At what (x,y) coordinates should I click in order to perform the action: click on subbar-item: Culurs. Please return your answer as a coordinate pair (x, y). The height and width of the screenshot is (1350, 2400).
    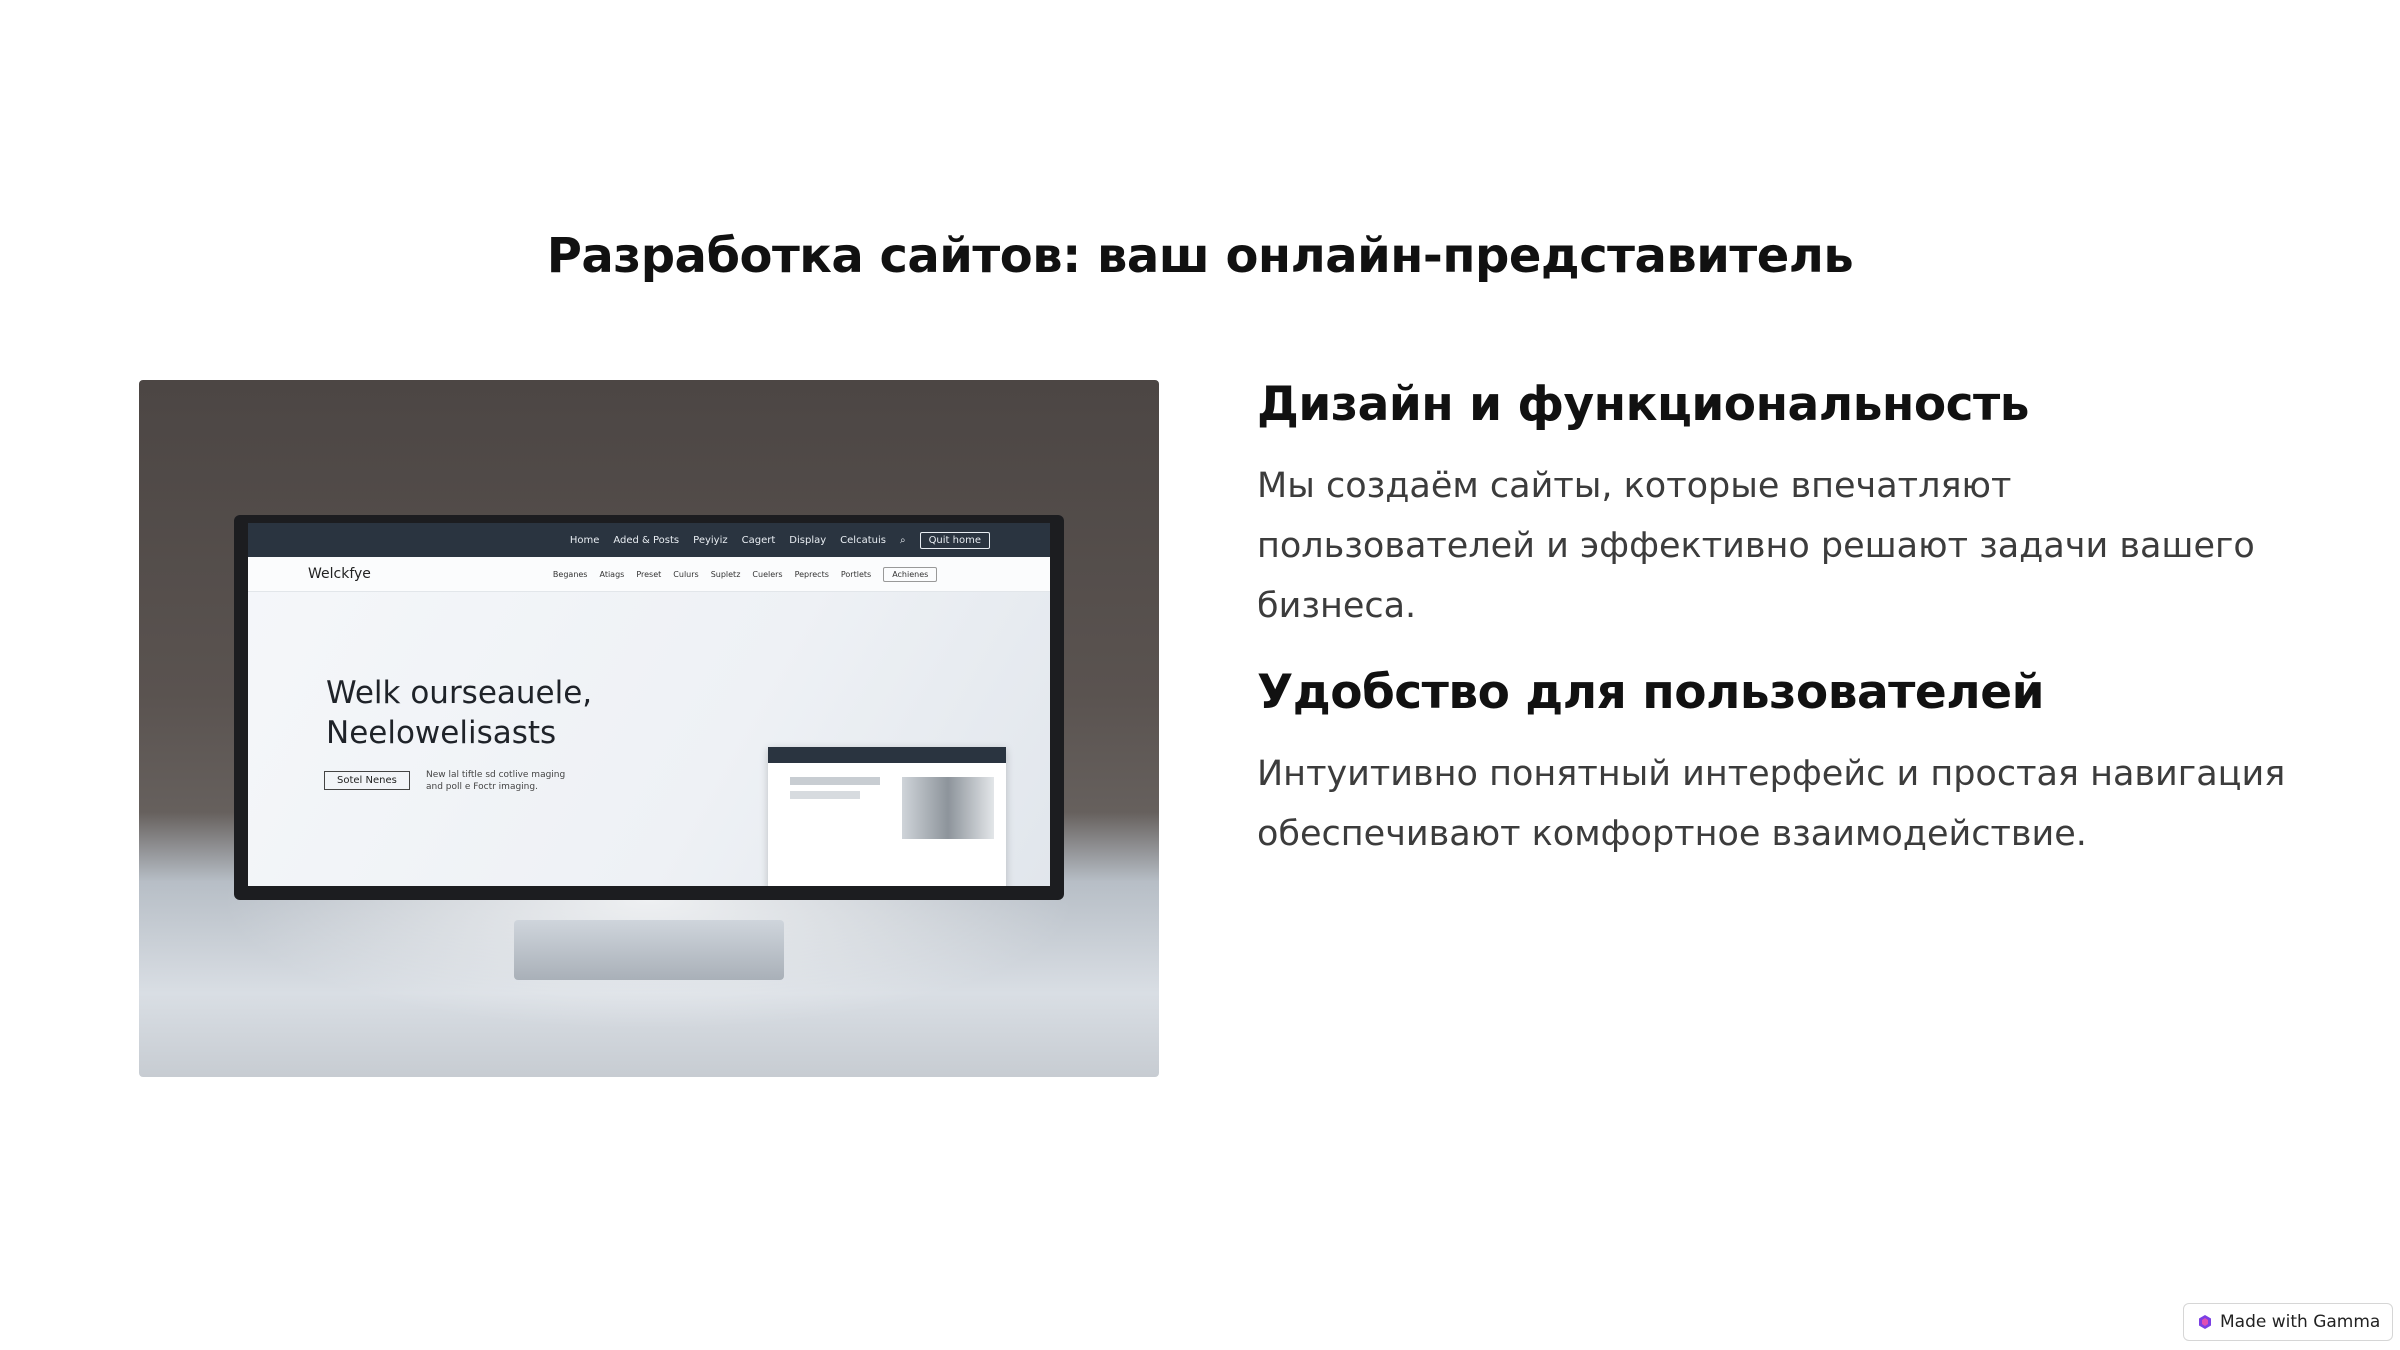
    Looking at the image, I should click on (686, 574).